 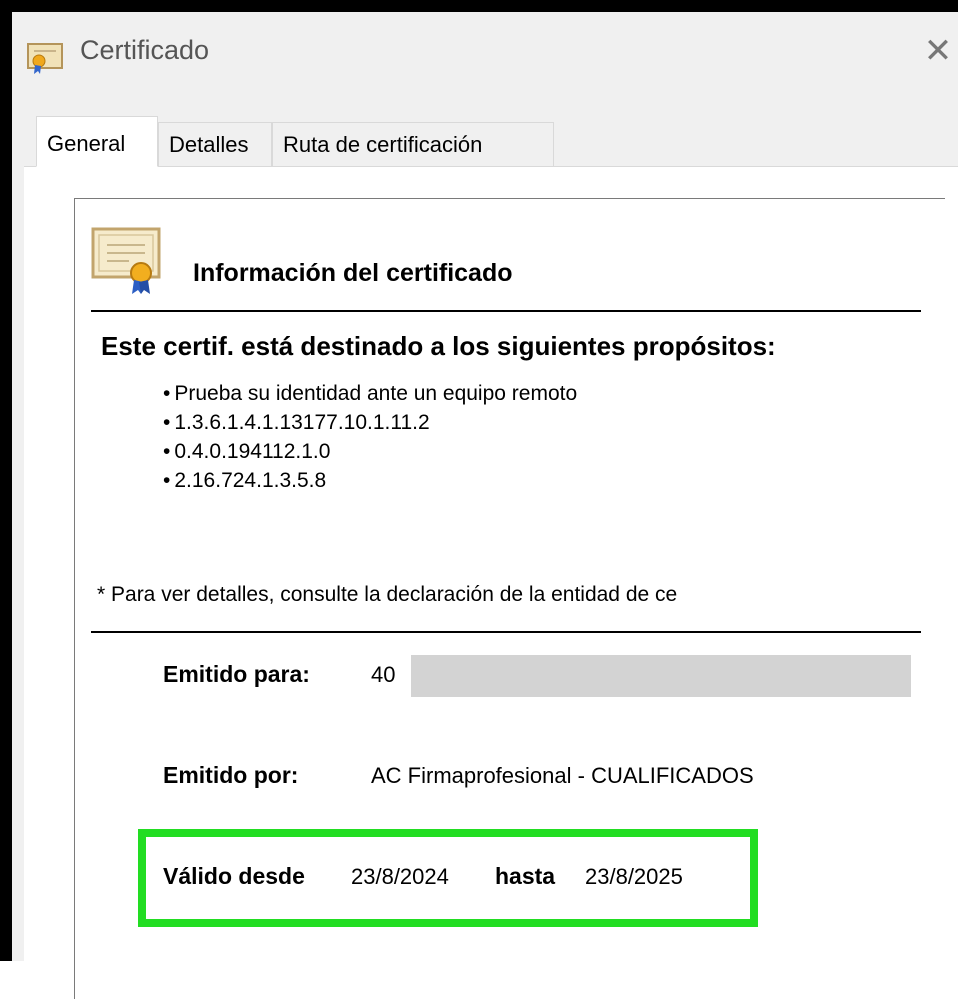 I want to click on tab-bar: General Detalles Ruta de certificación, so click(x=491, y=141).